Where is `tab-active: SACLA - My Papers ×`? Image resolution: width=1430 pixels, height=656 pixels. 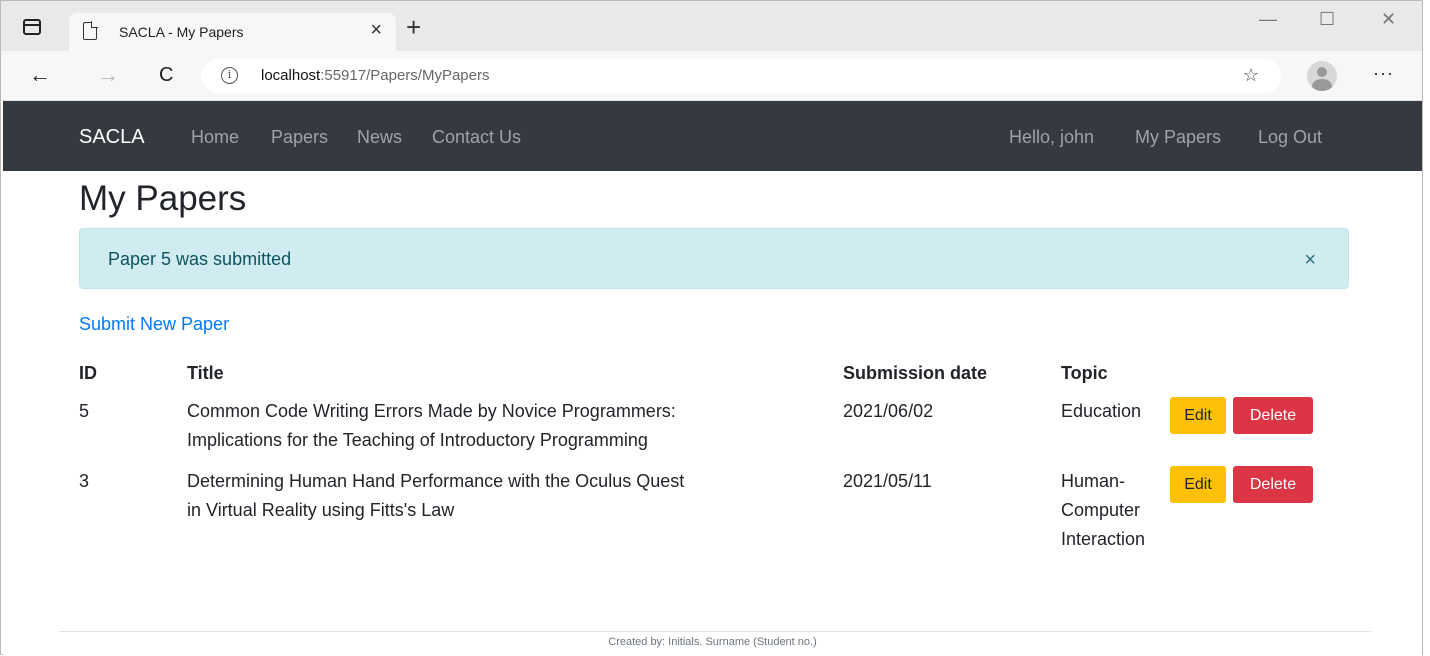 tab-active: SACLA - My Papers × is located at coordinates (232, 32).